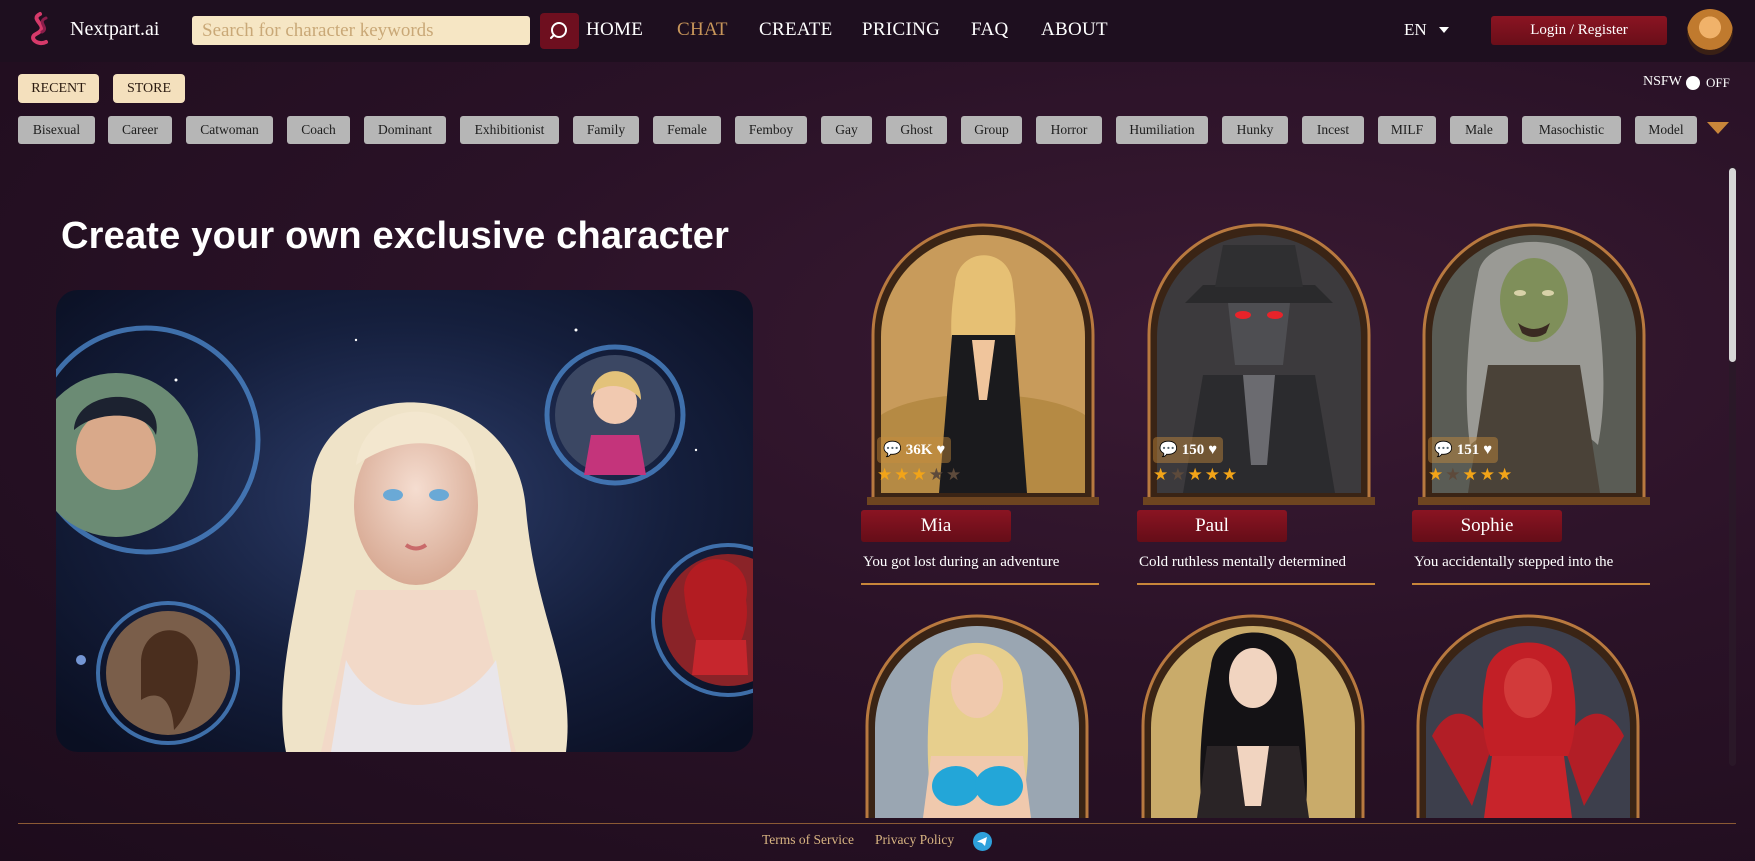  Describe the element at coordinates (961, 562) in the screenshot. I see `character-description: You got lost during an adventure` at that location.